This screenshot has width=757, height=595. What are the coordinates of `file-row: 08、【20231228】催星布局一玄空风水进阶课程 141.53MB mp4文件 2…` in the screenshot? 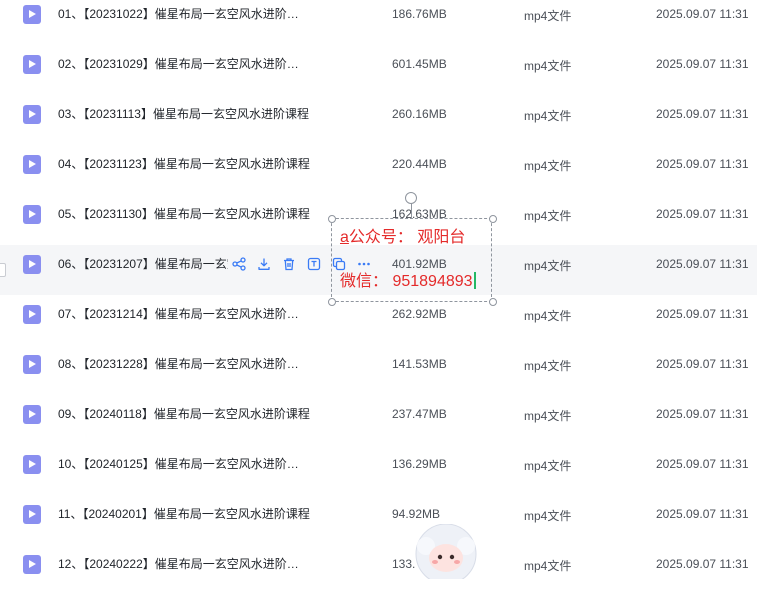 It's located at (378, 370).